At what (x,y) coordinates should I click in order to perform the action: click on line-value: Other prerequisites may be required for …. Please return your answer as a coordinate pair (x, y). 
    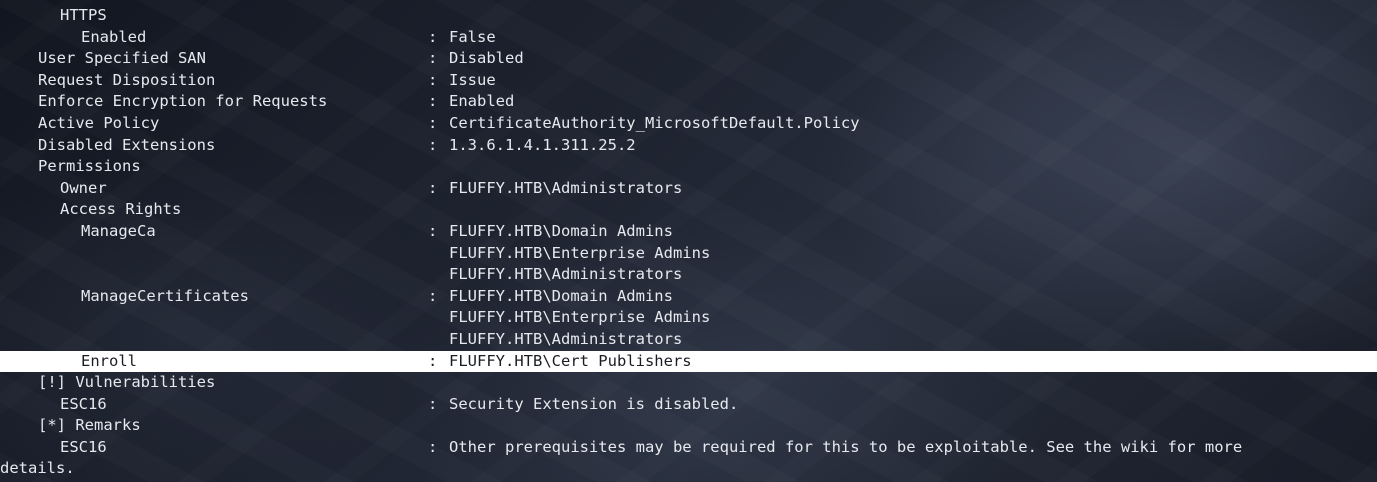
    Looking at the image, I should click on (846, 446).